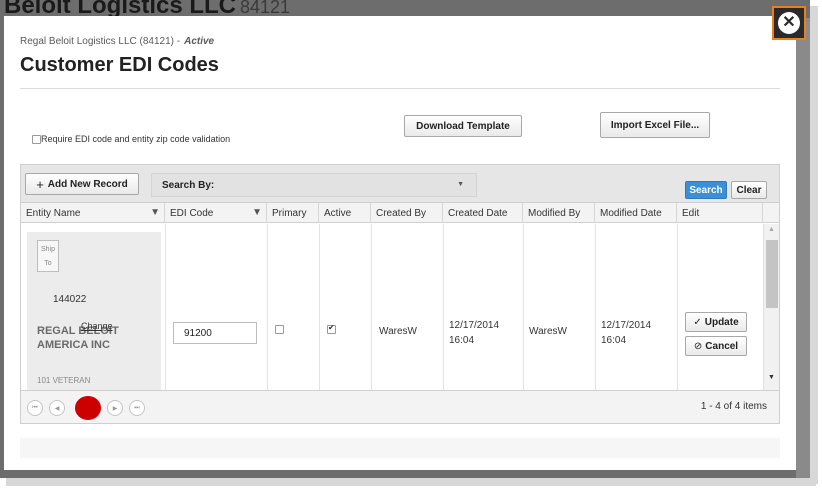 Image resolution: width=822 pixels, height=490 pixels. I want to click on active-checkbox, so click(331, 328).